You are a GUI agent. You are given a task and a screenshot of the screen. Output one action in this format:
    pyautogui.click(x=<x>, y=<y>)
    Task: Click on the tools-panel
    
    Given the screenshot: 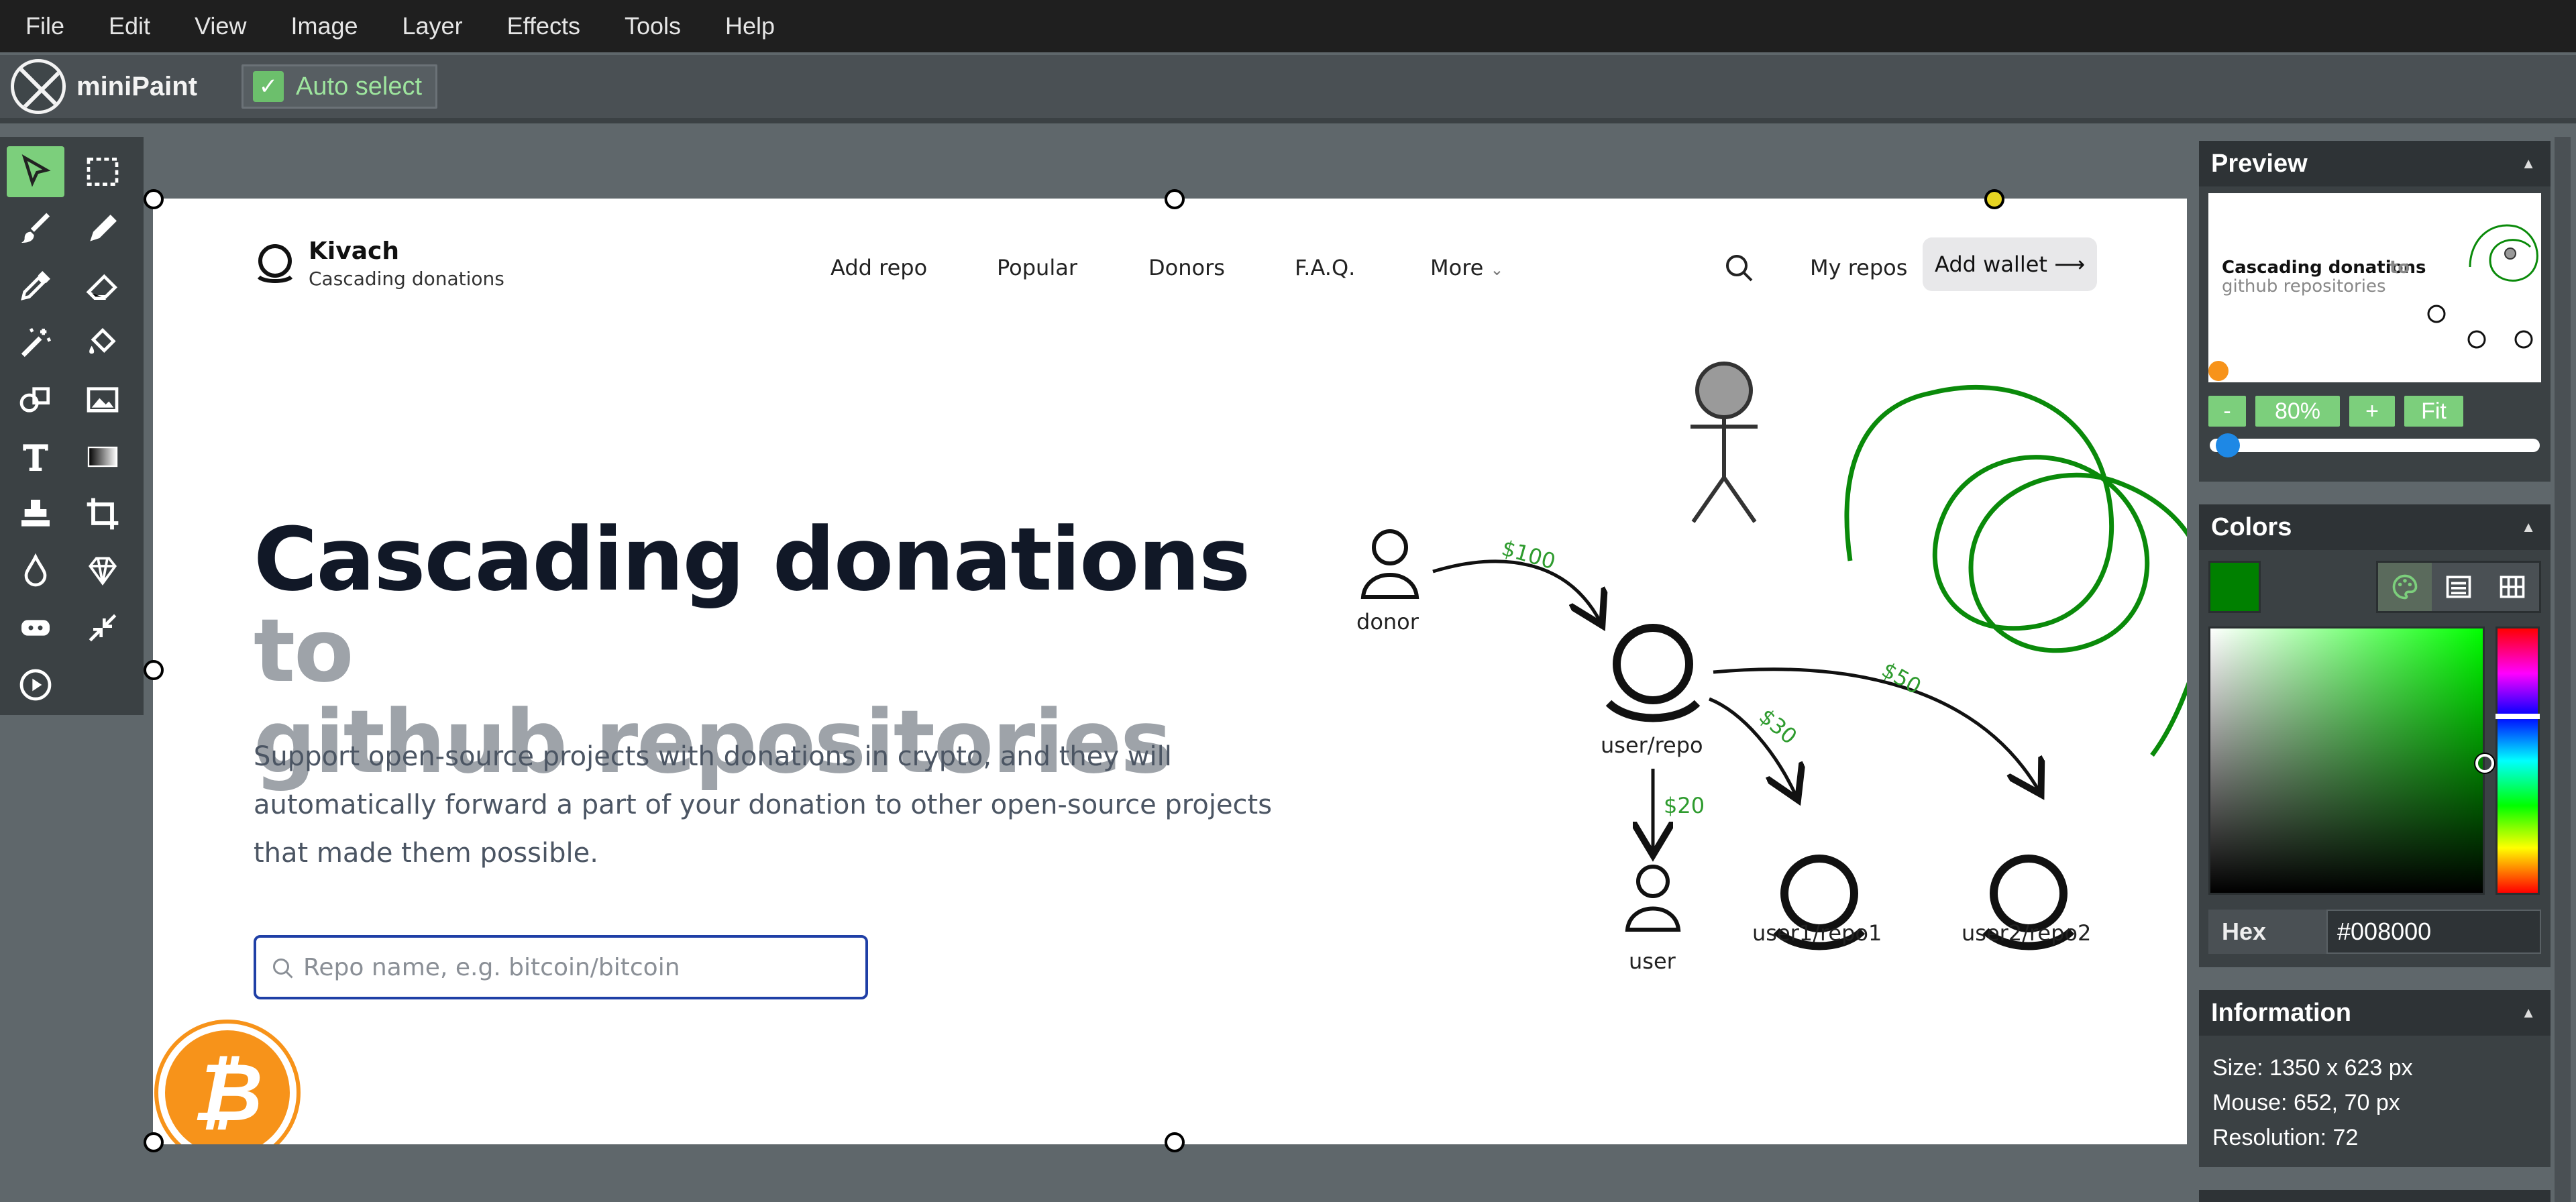 What is the action you would take?
    pyautogui.click(x=72, y=426)
    